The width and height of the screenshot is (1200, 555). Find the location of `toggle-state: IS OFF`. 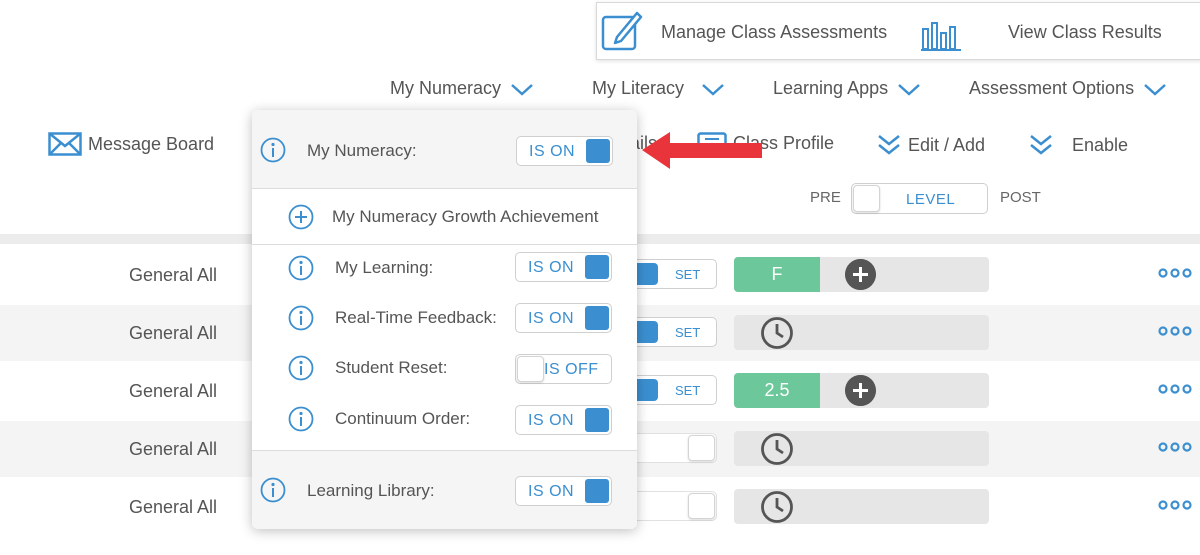

toggle-state: IS OFF is located at coordinates (571, 369).